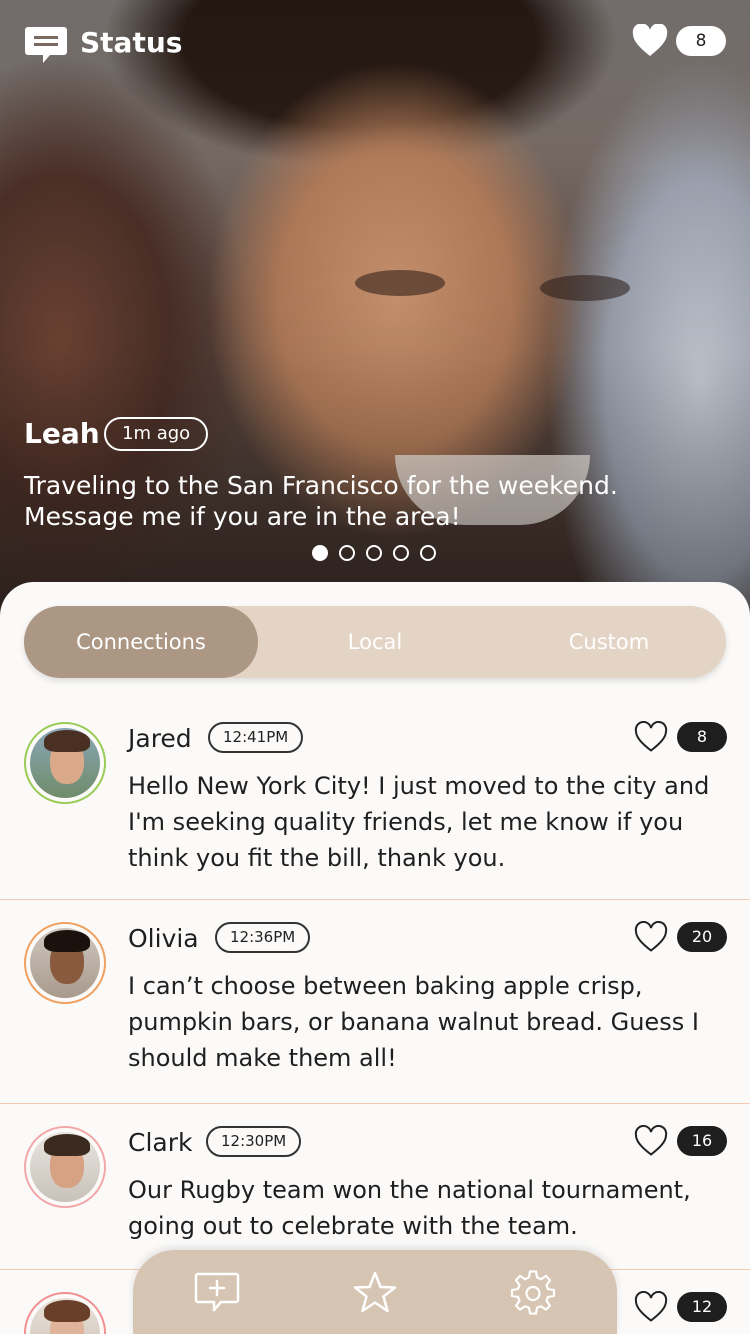 The height and width of the screenshot is (1334, 750). Describe the element at coordinates (160, 738) in the screenshot. I see `post-user-name: Jared` at that location.